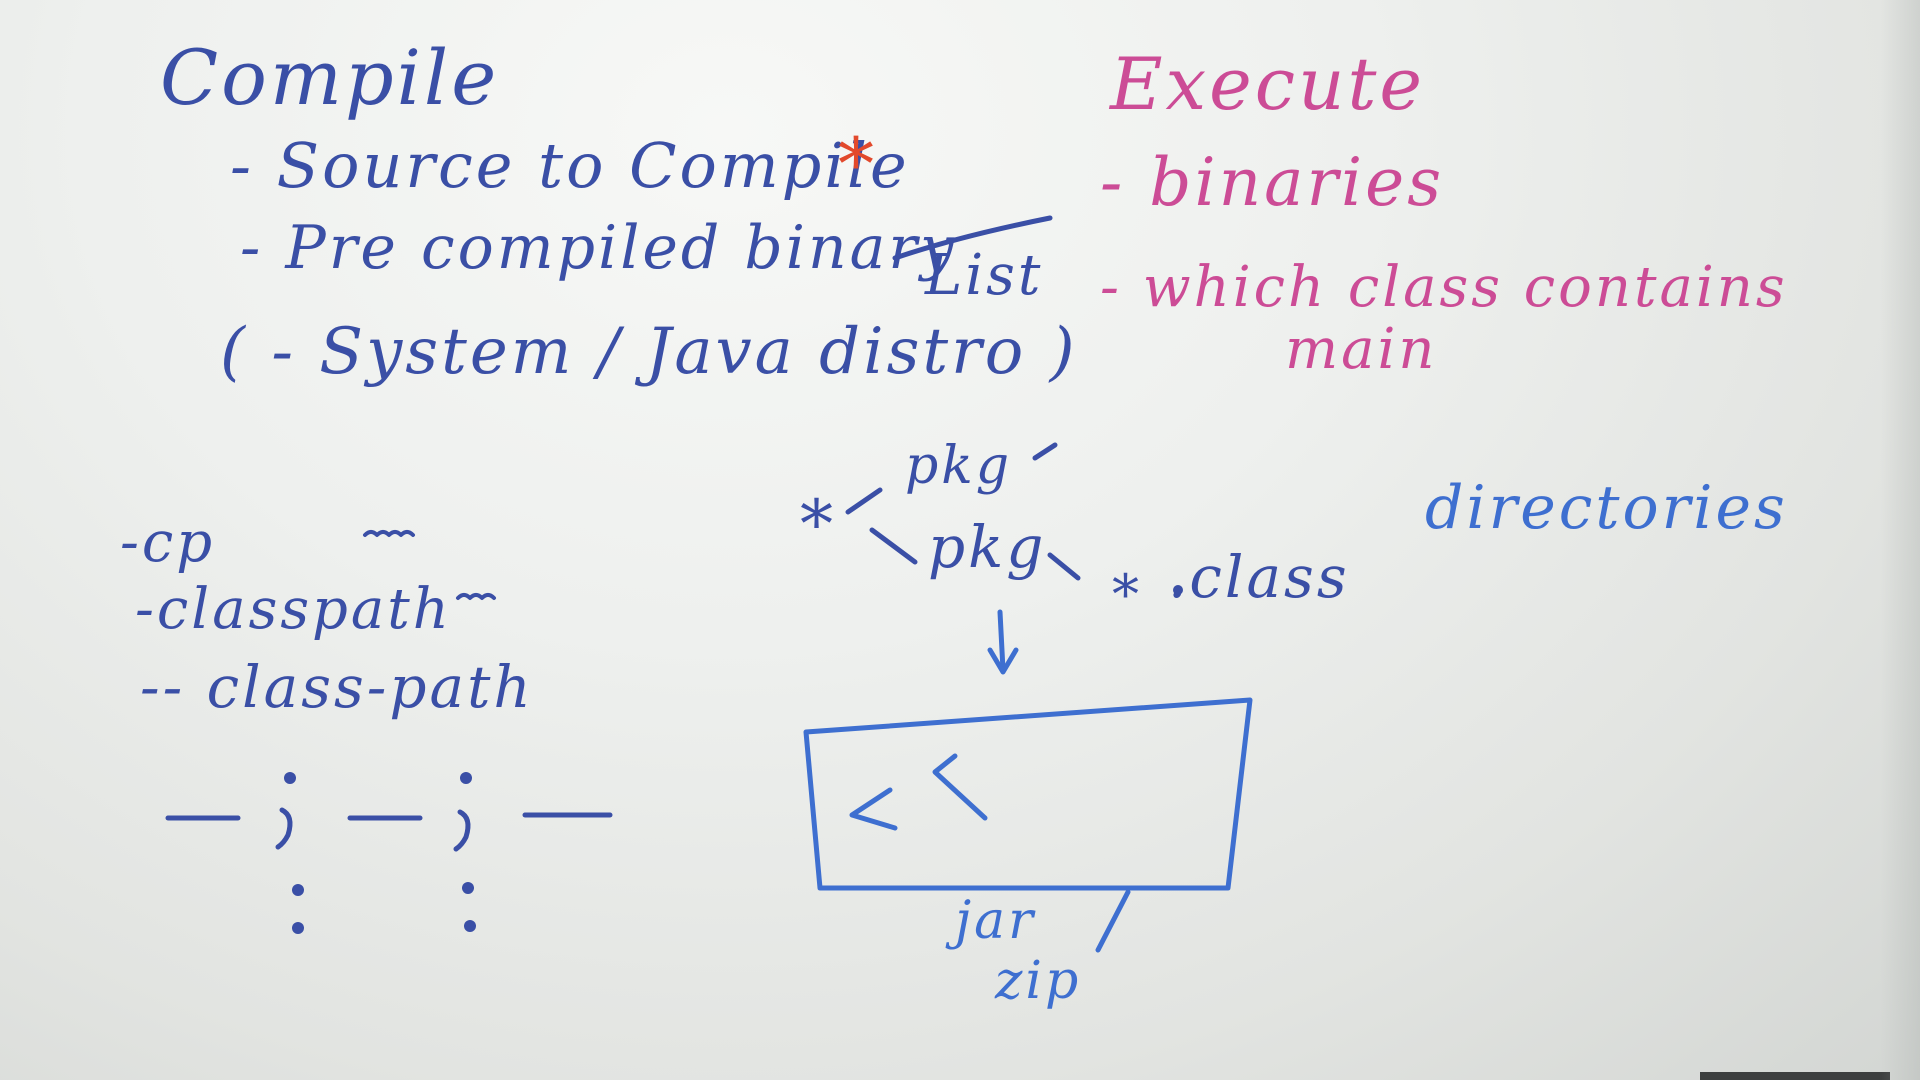  What do you see at coordinates (1795, 1076) in the screenshot?
I see `board-frame-edge` at bounding box center [1795, 1076].